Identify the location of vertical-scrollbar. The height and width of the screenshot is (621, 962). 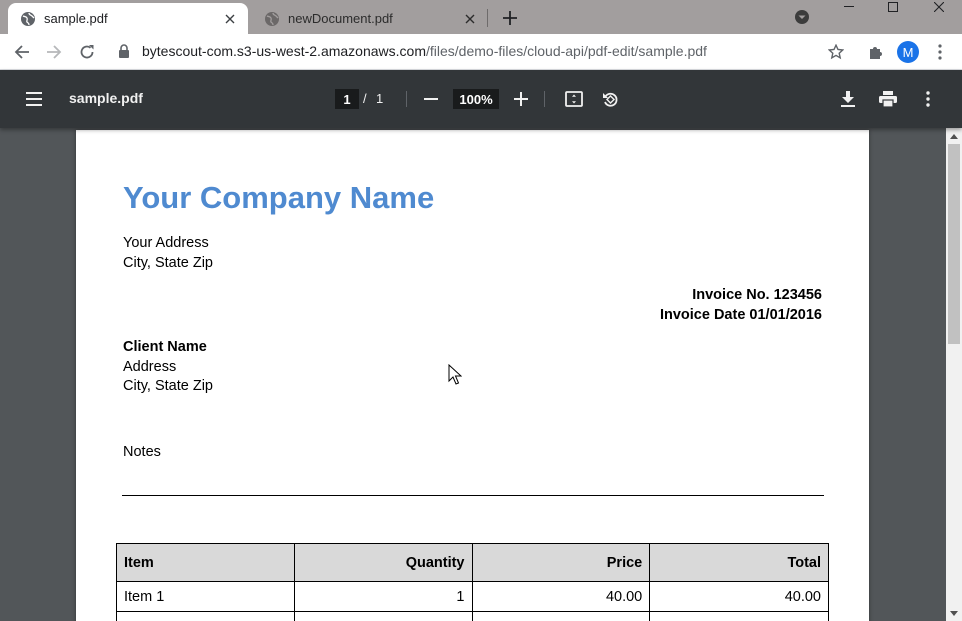
(954, 374).